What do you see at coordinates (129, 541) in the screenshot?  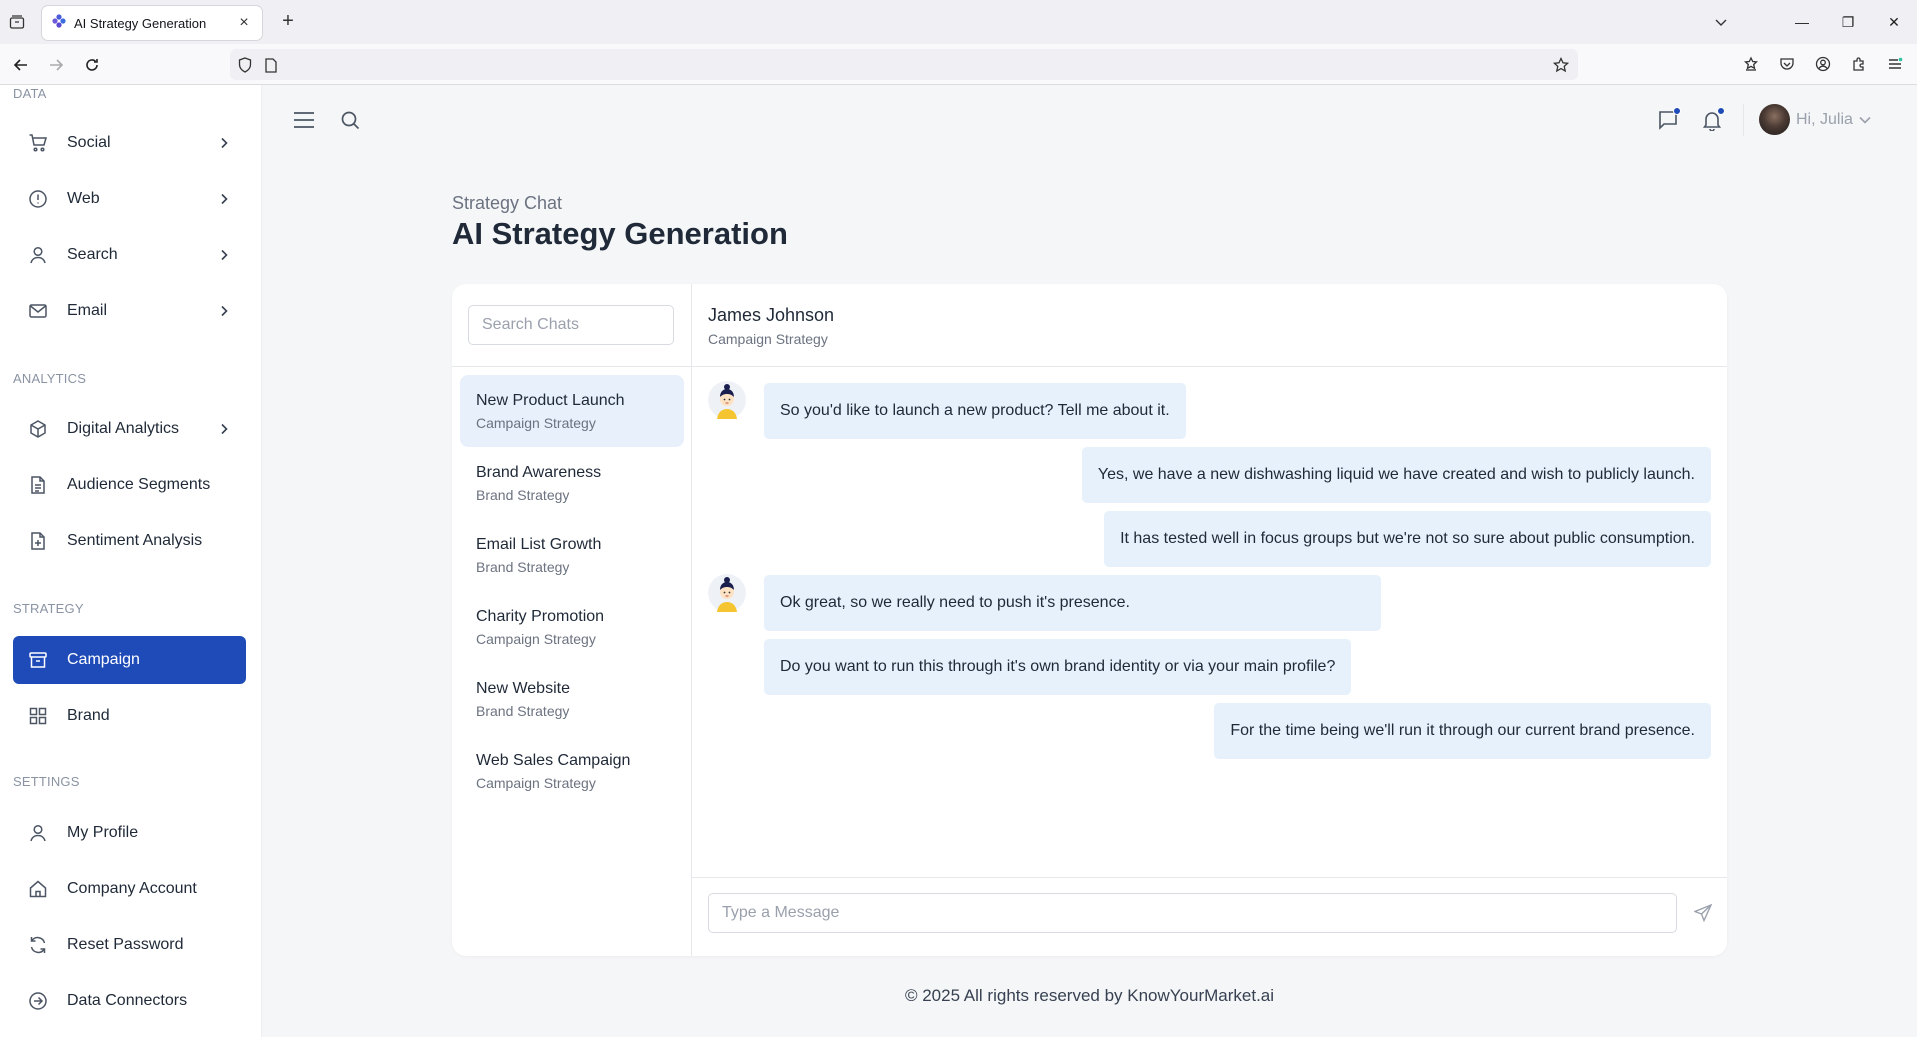 I see `sidebar-item-sentiment-analysis: Sentiment Analysis` at bounding box center [129, 541].